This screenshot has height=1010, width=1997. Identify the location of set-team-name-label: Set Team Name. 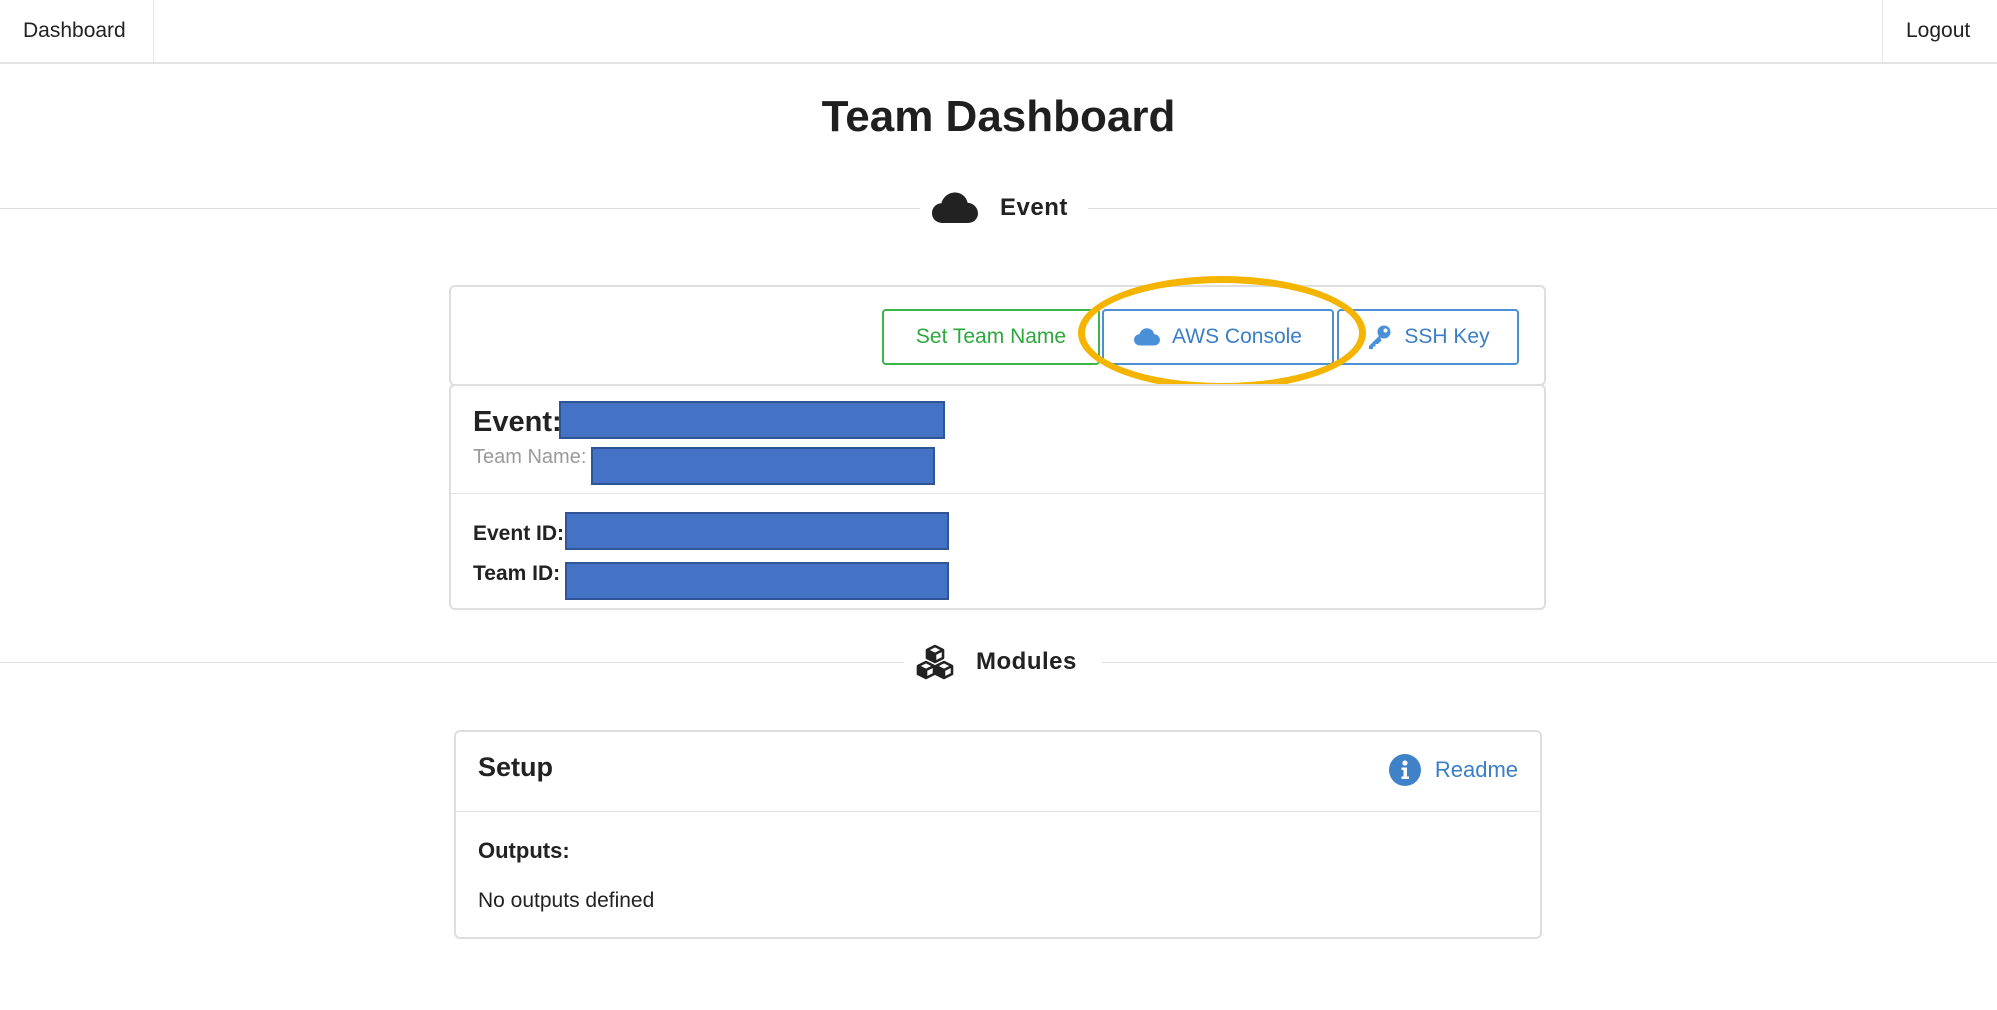
(991, 336).